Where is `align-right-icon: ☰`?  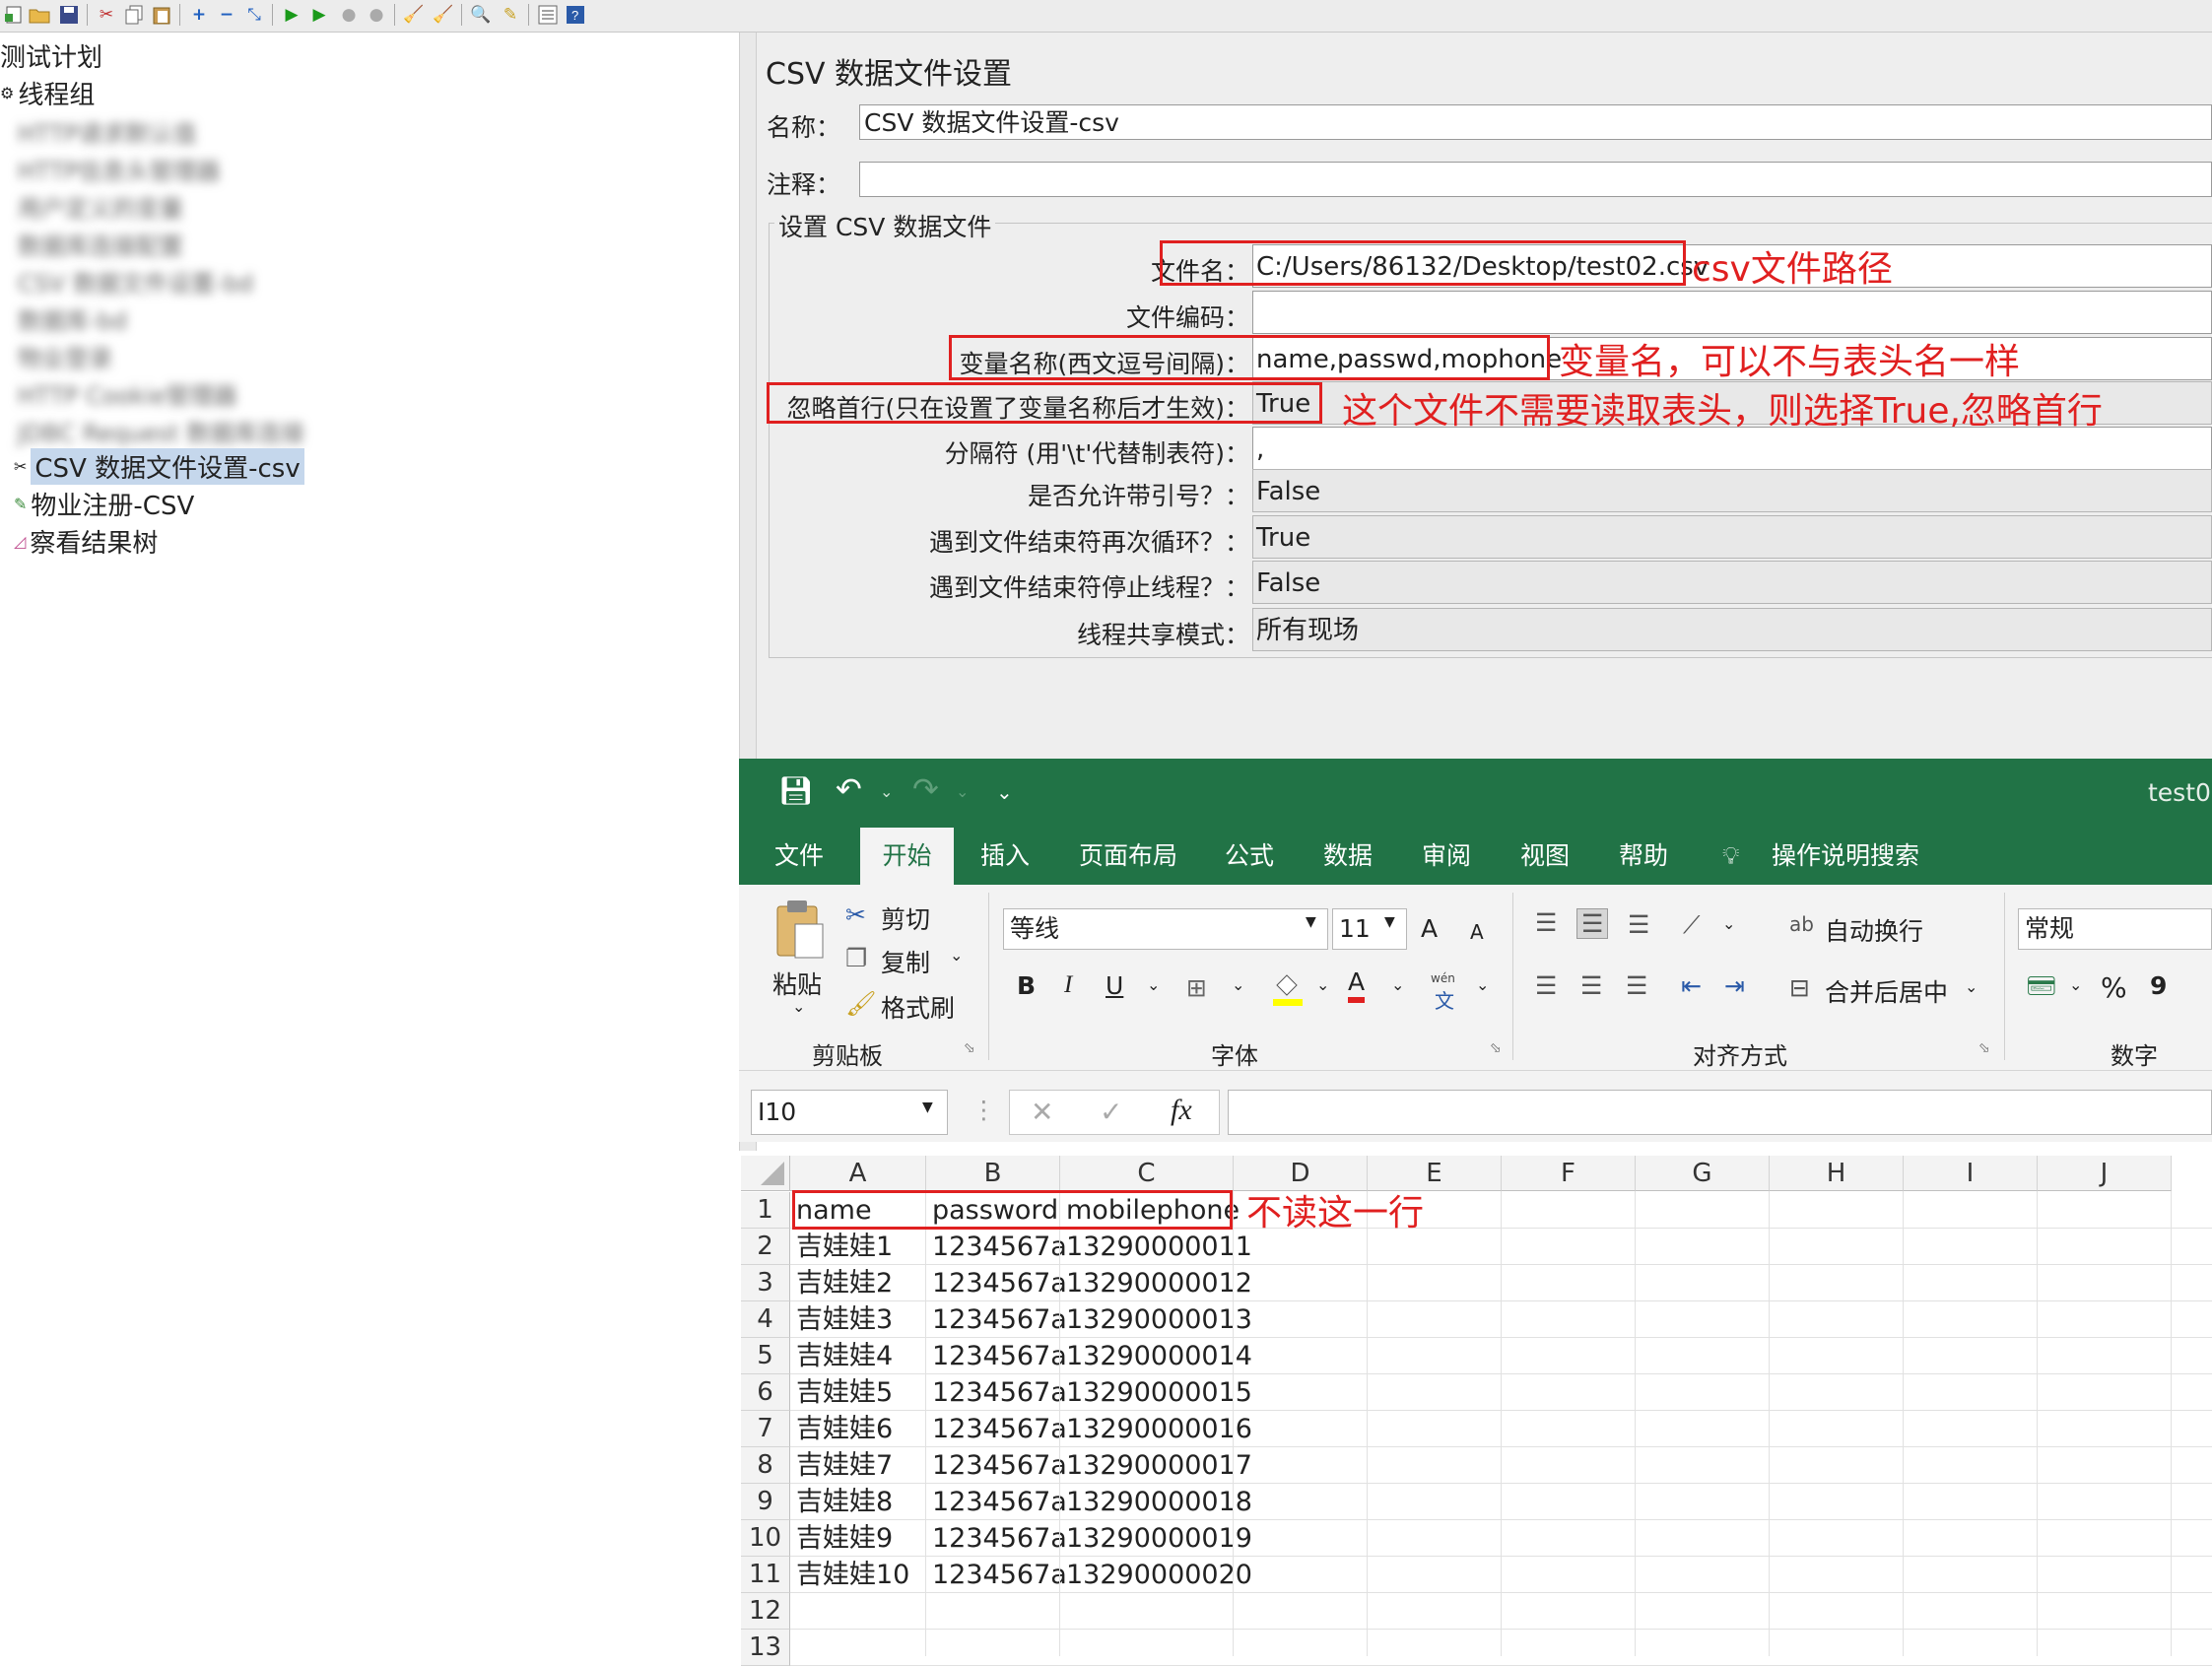
align-right-icon: ☰ is located at coordinates (1636, 986).